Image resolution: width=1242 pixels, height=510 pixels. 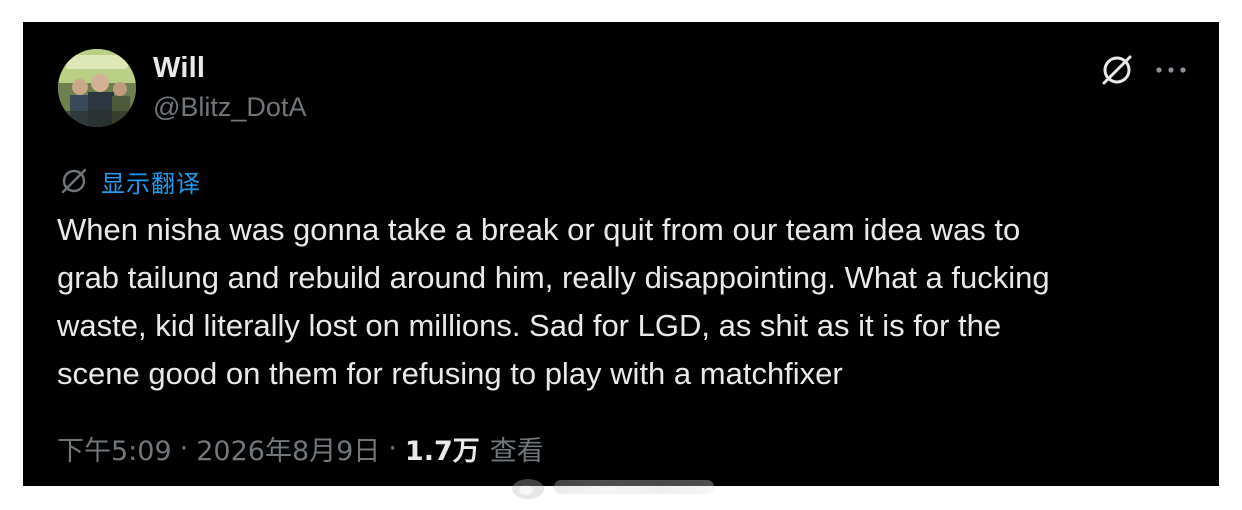 What do you see at coordinates (634, 487) in the screenshot?
I see `watermark-text-blur` at bounding box center [634, 487].